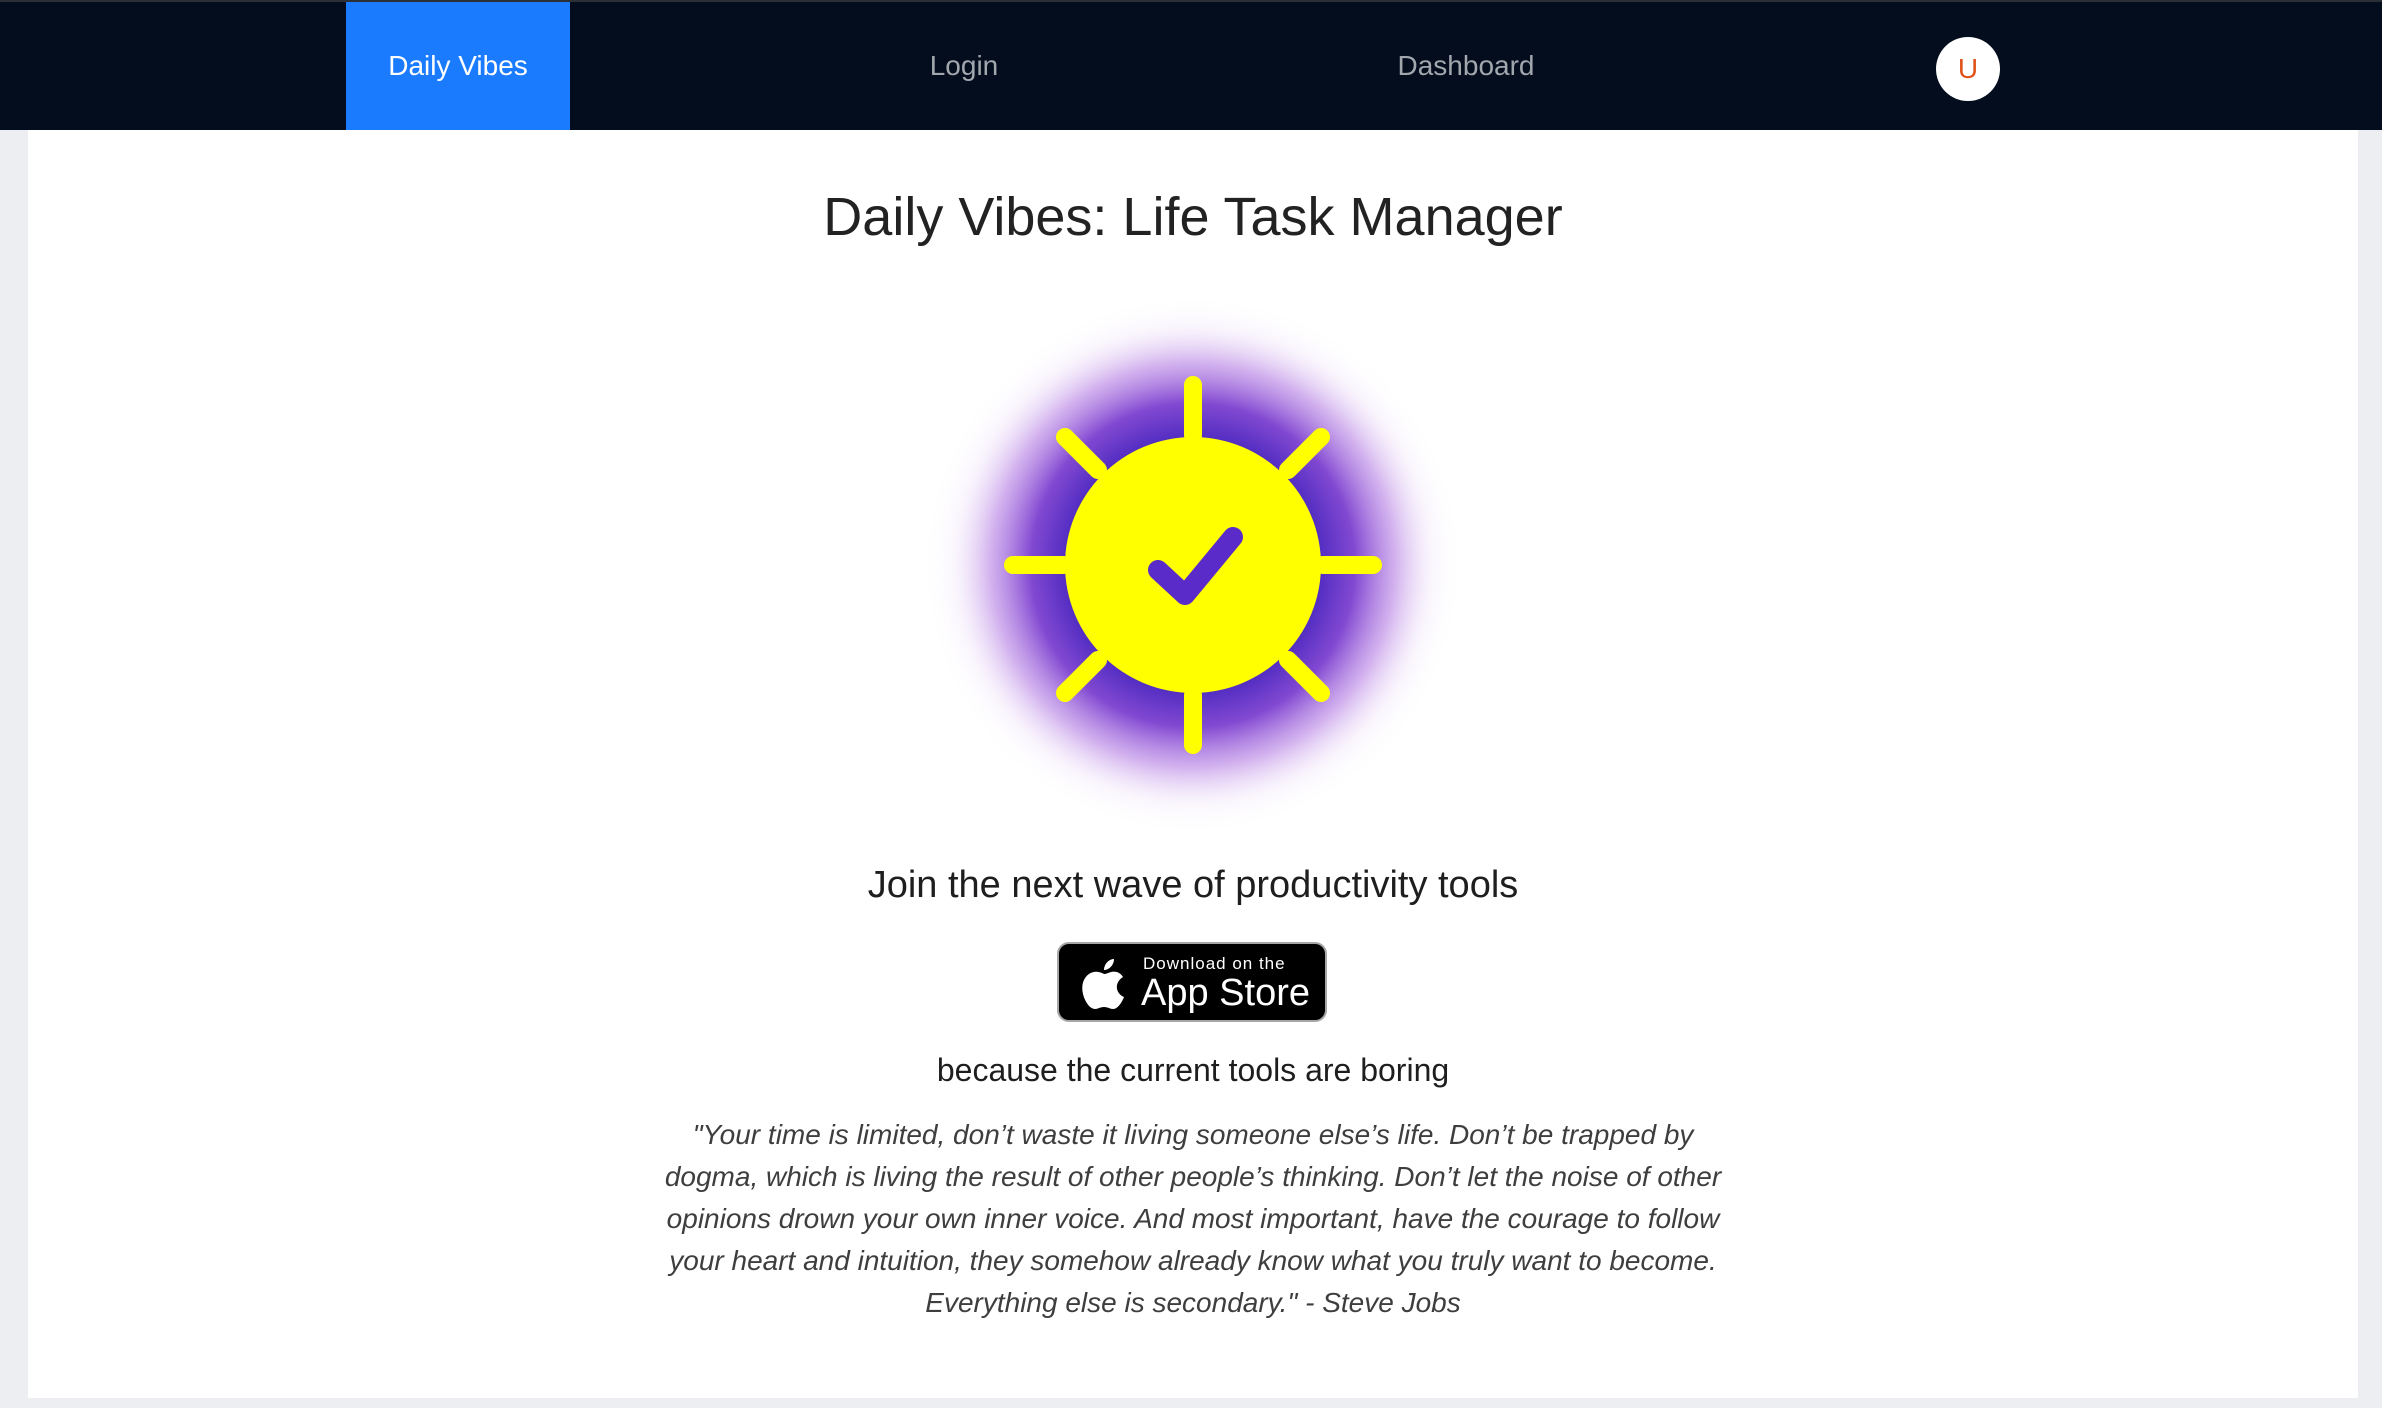 The image size is (2382, 1408). I want to click on tagline: Join the next wave of productivity tools, so click(1193, 885).